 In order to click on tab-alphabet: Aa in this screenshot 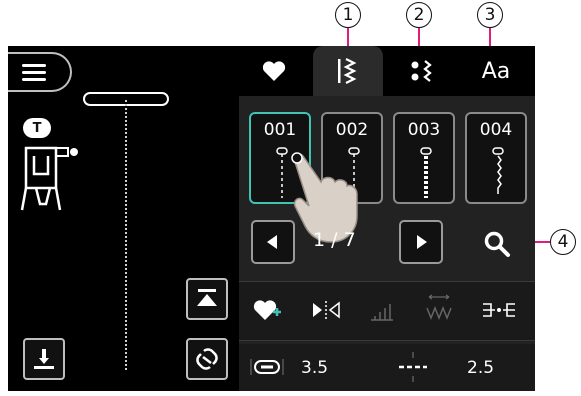, I will do `click(496, 71)`.